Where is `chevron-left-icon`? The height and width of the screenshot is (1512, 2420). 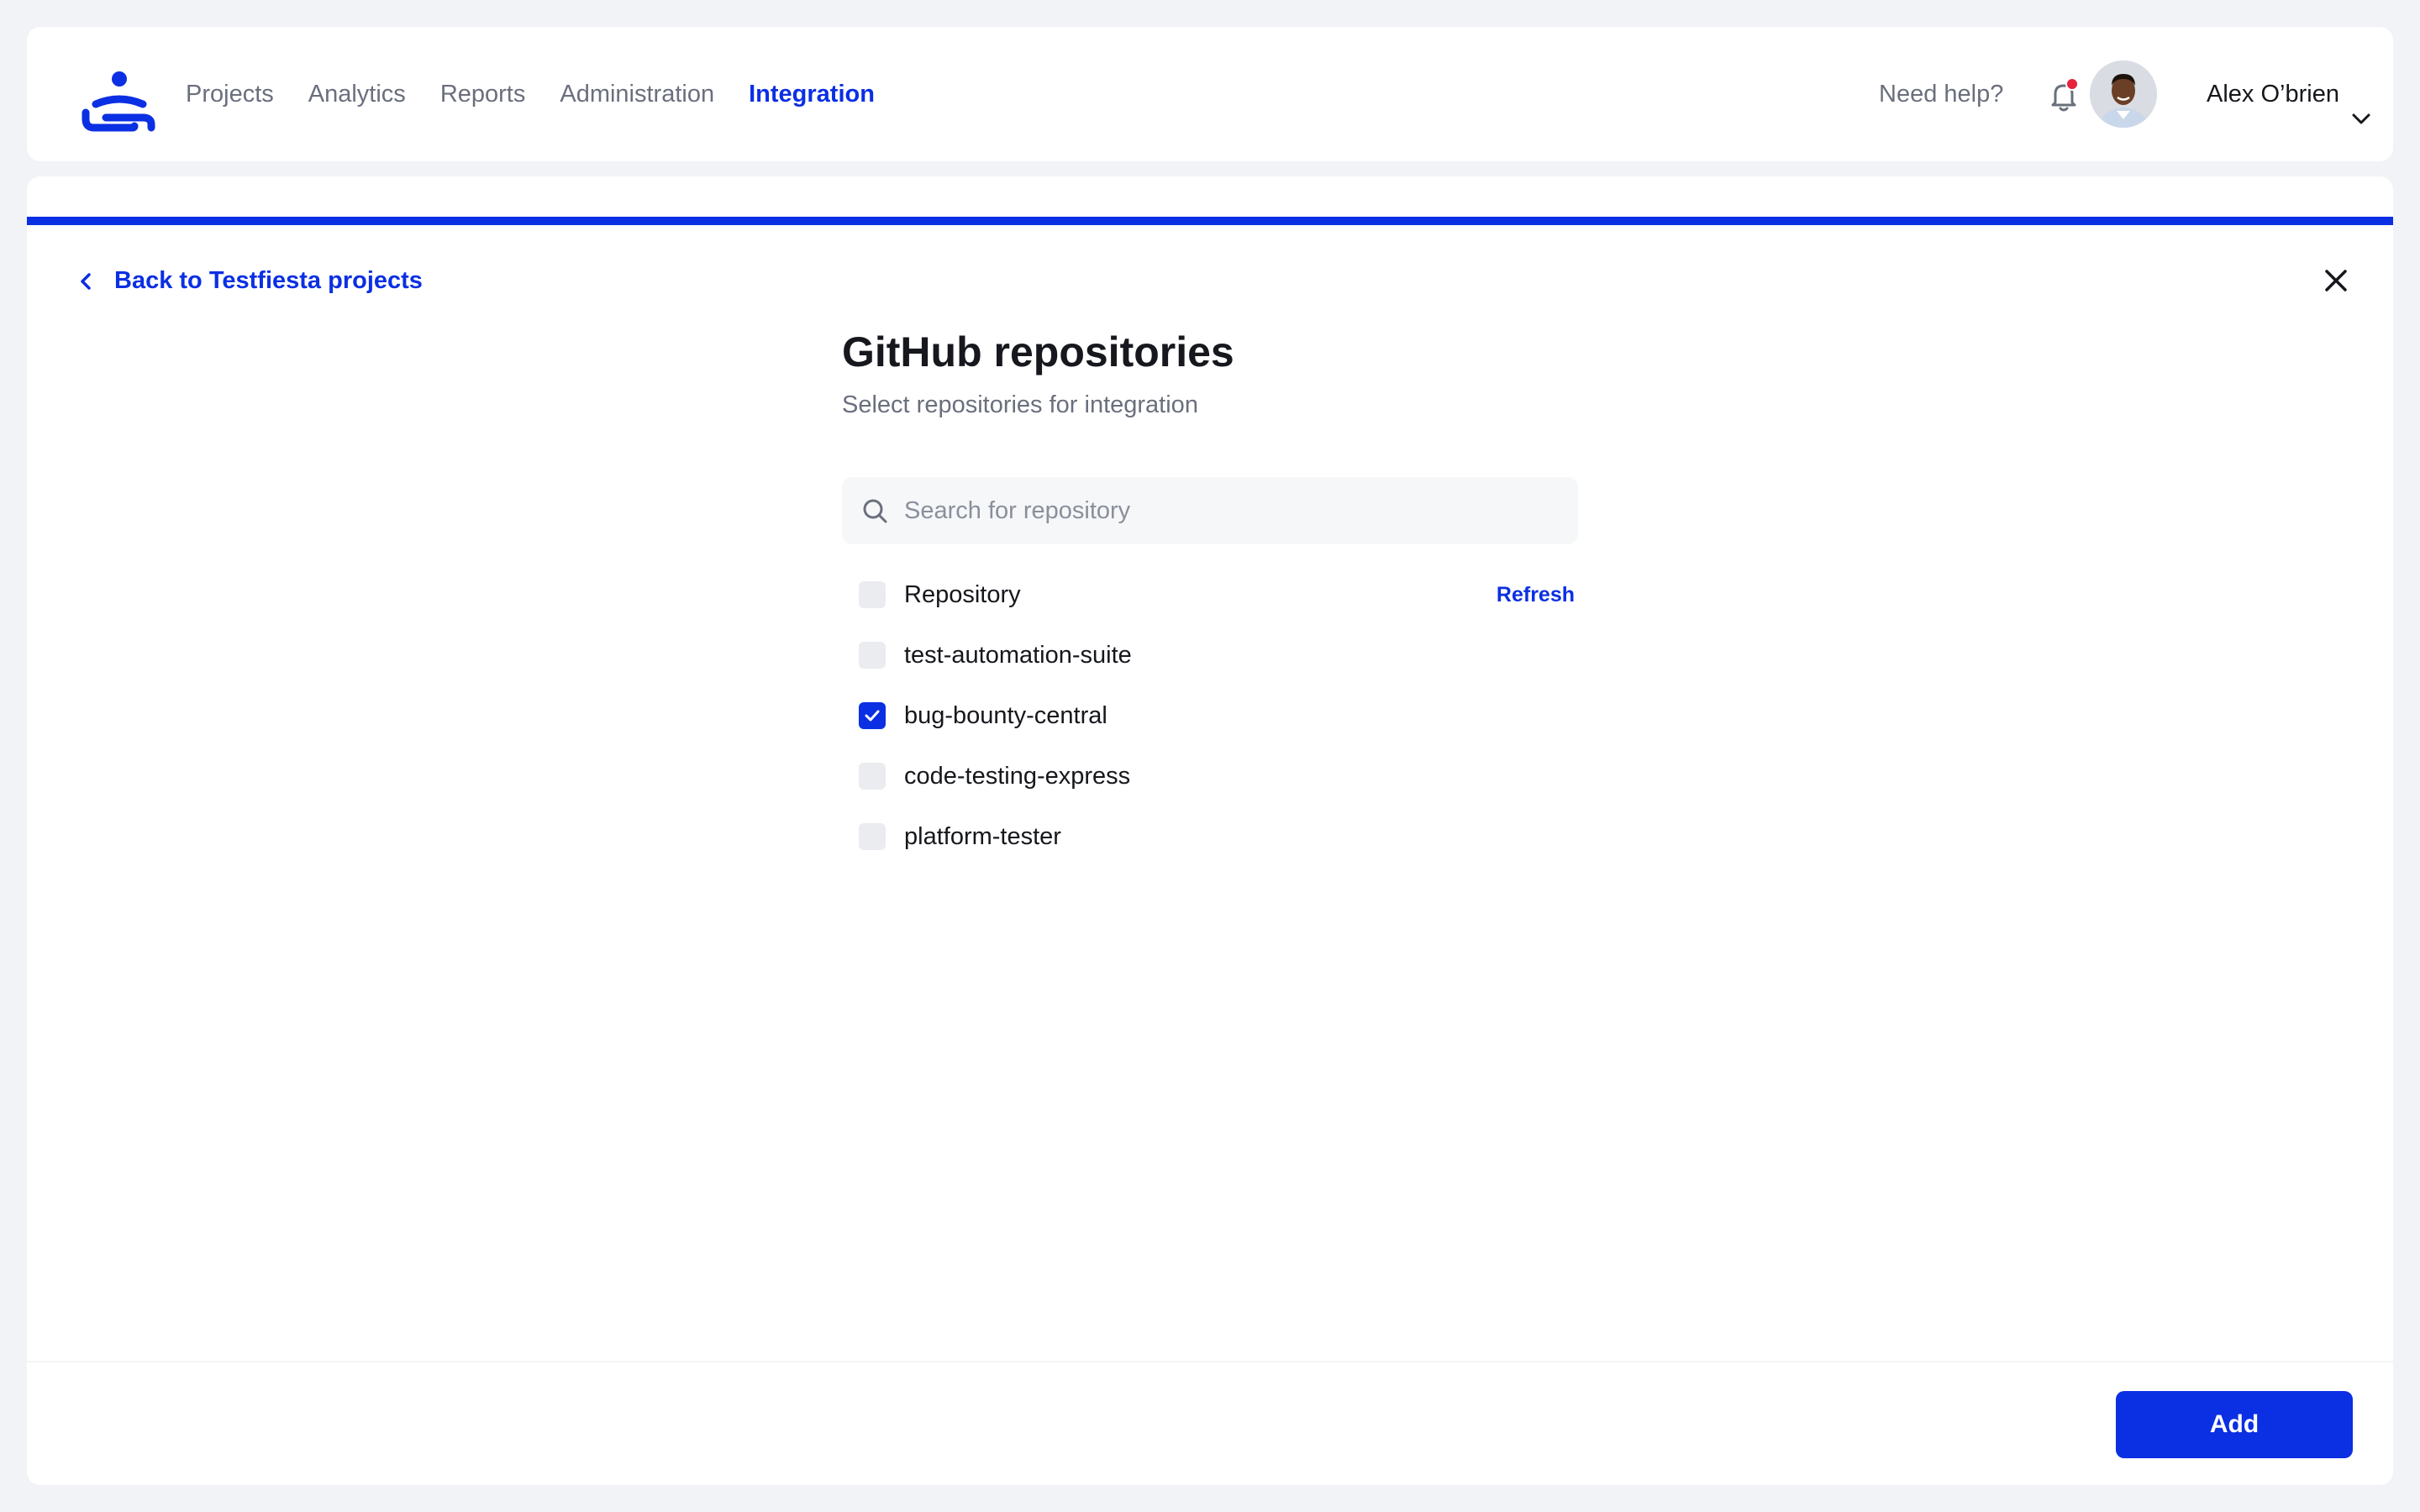
chevron-left-icon is located at coordinates (86, 281).